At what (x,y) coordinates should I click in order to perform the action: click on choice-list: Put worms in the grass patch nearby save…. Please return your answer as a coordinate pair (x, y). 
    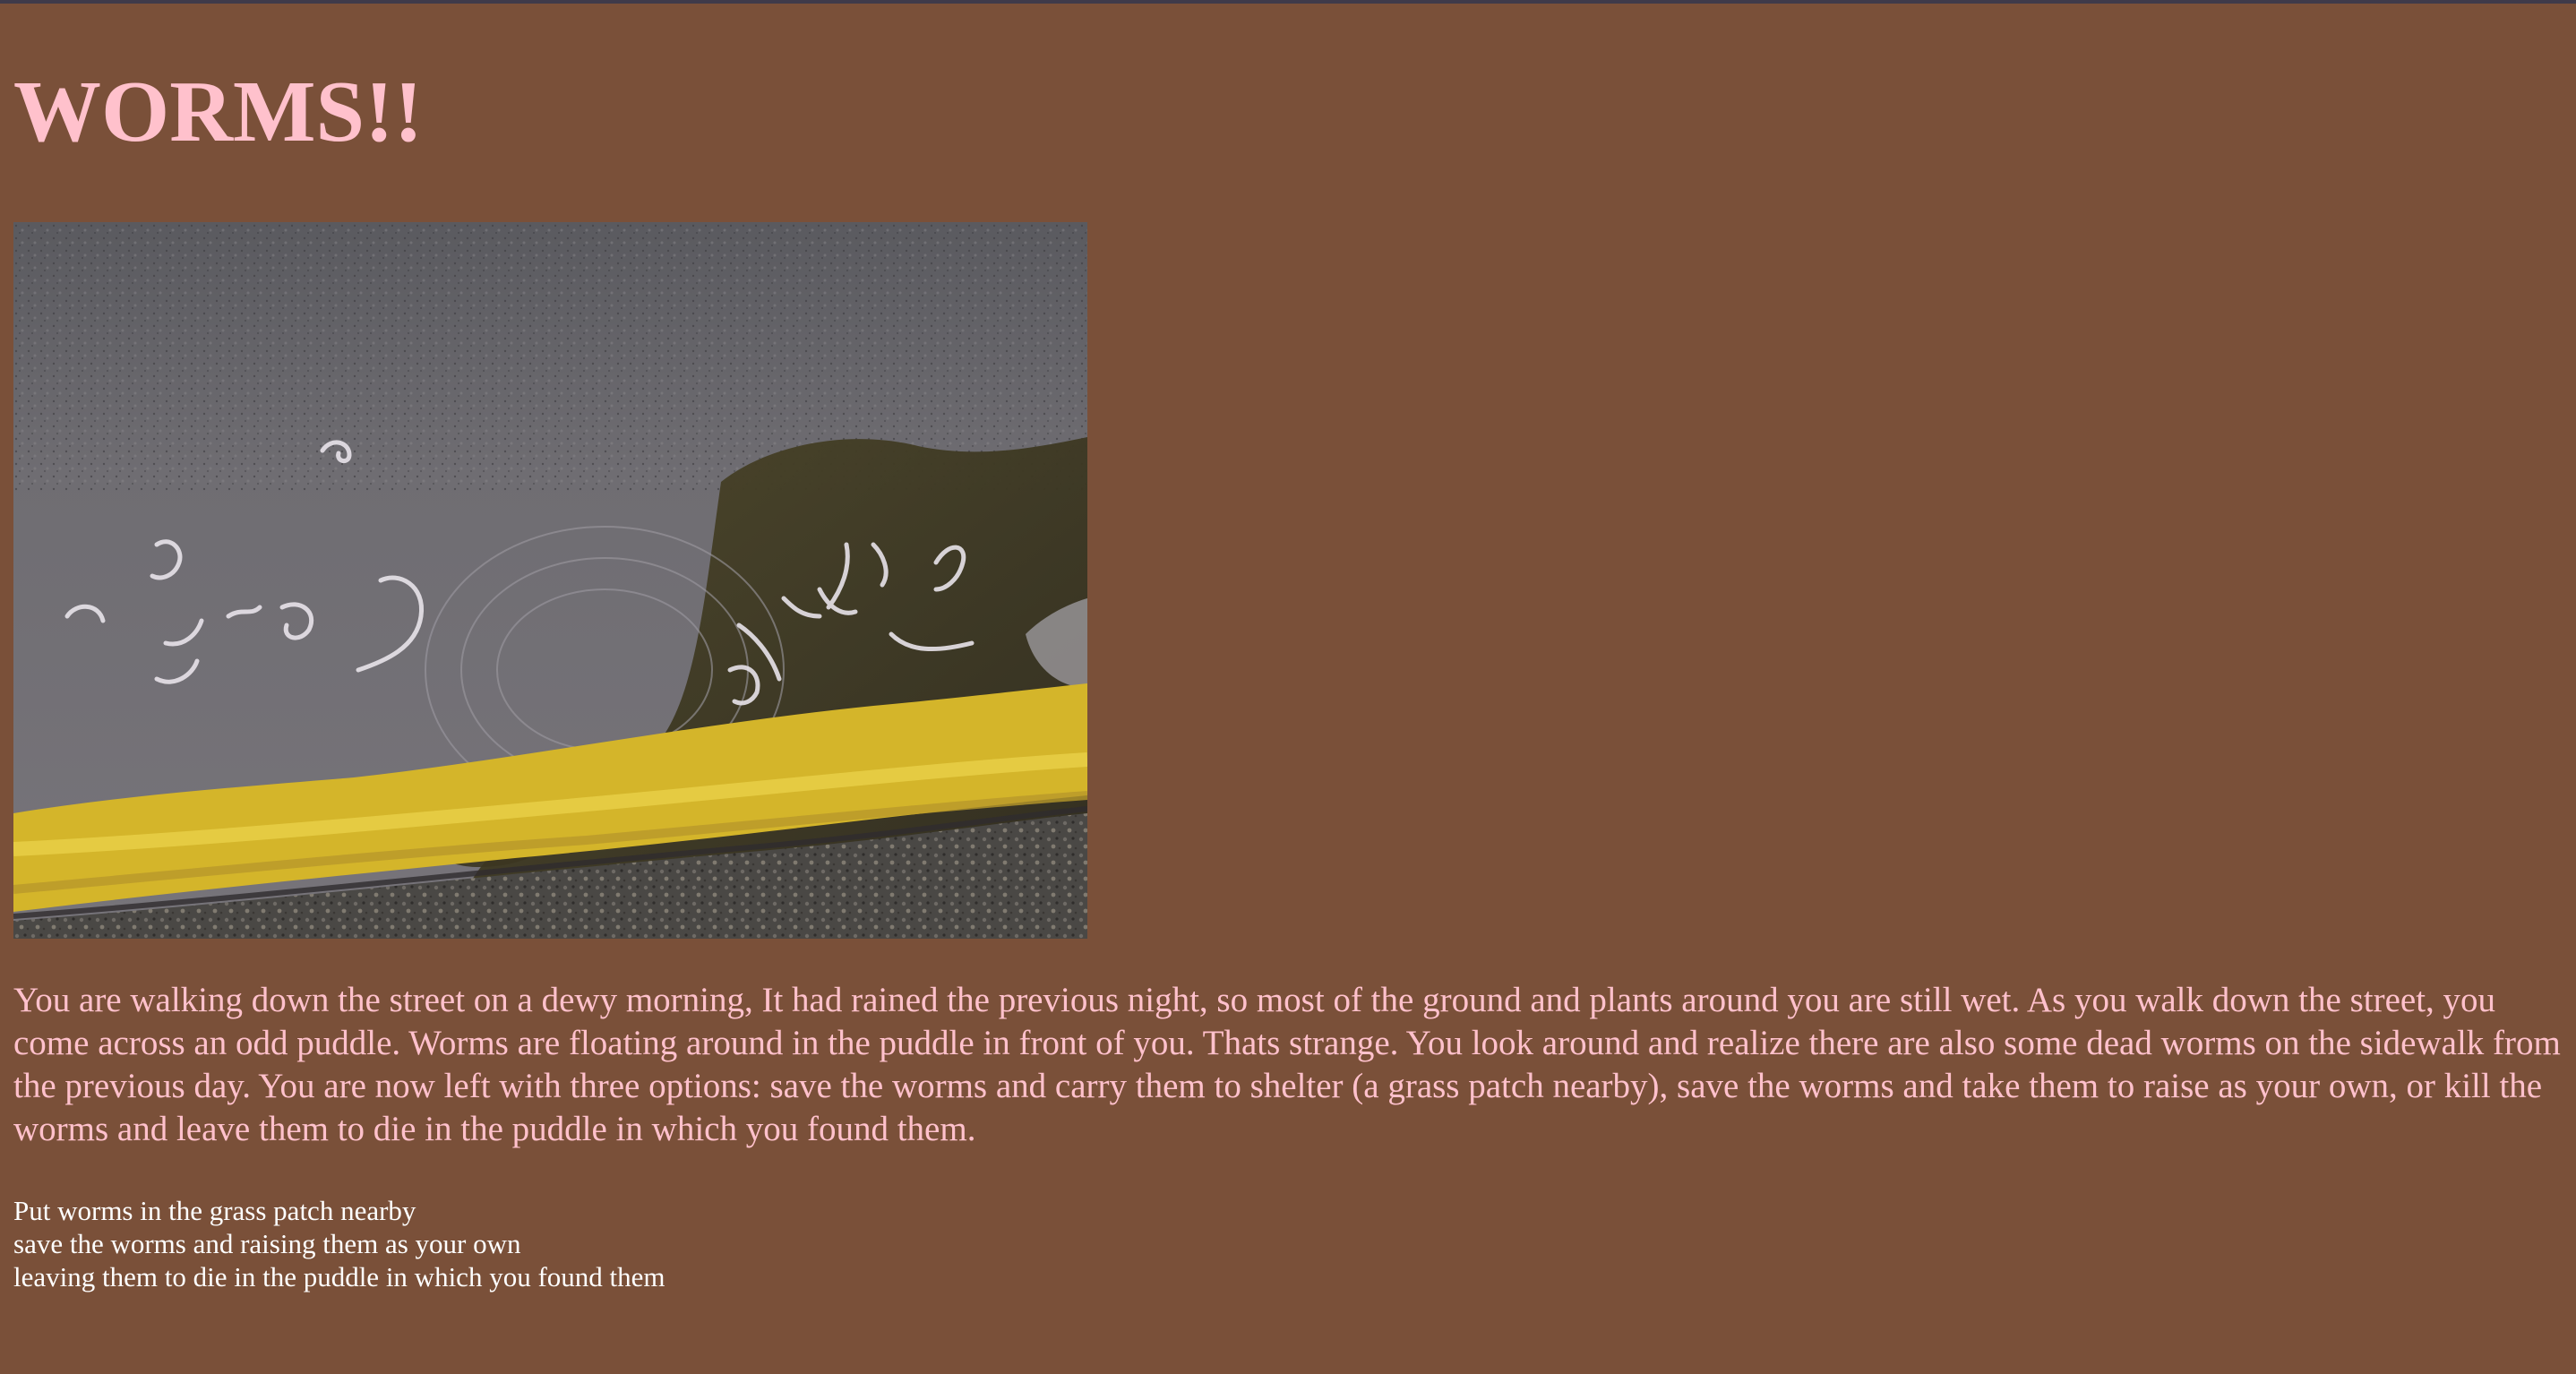
    Looking at the image, I should click on (339, 1243).